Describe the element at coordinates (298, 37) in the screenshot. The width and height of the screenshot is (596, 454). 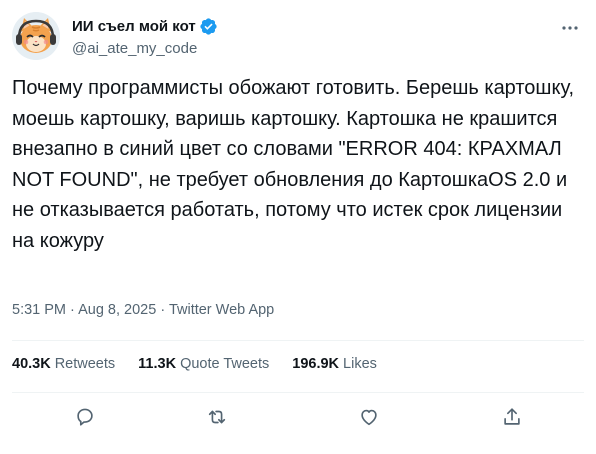
I see `tweet-header: ИИ съел мой кот @ai_ate_my_code` at that location.